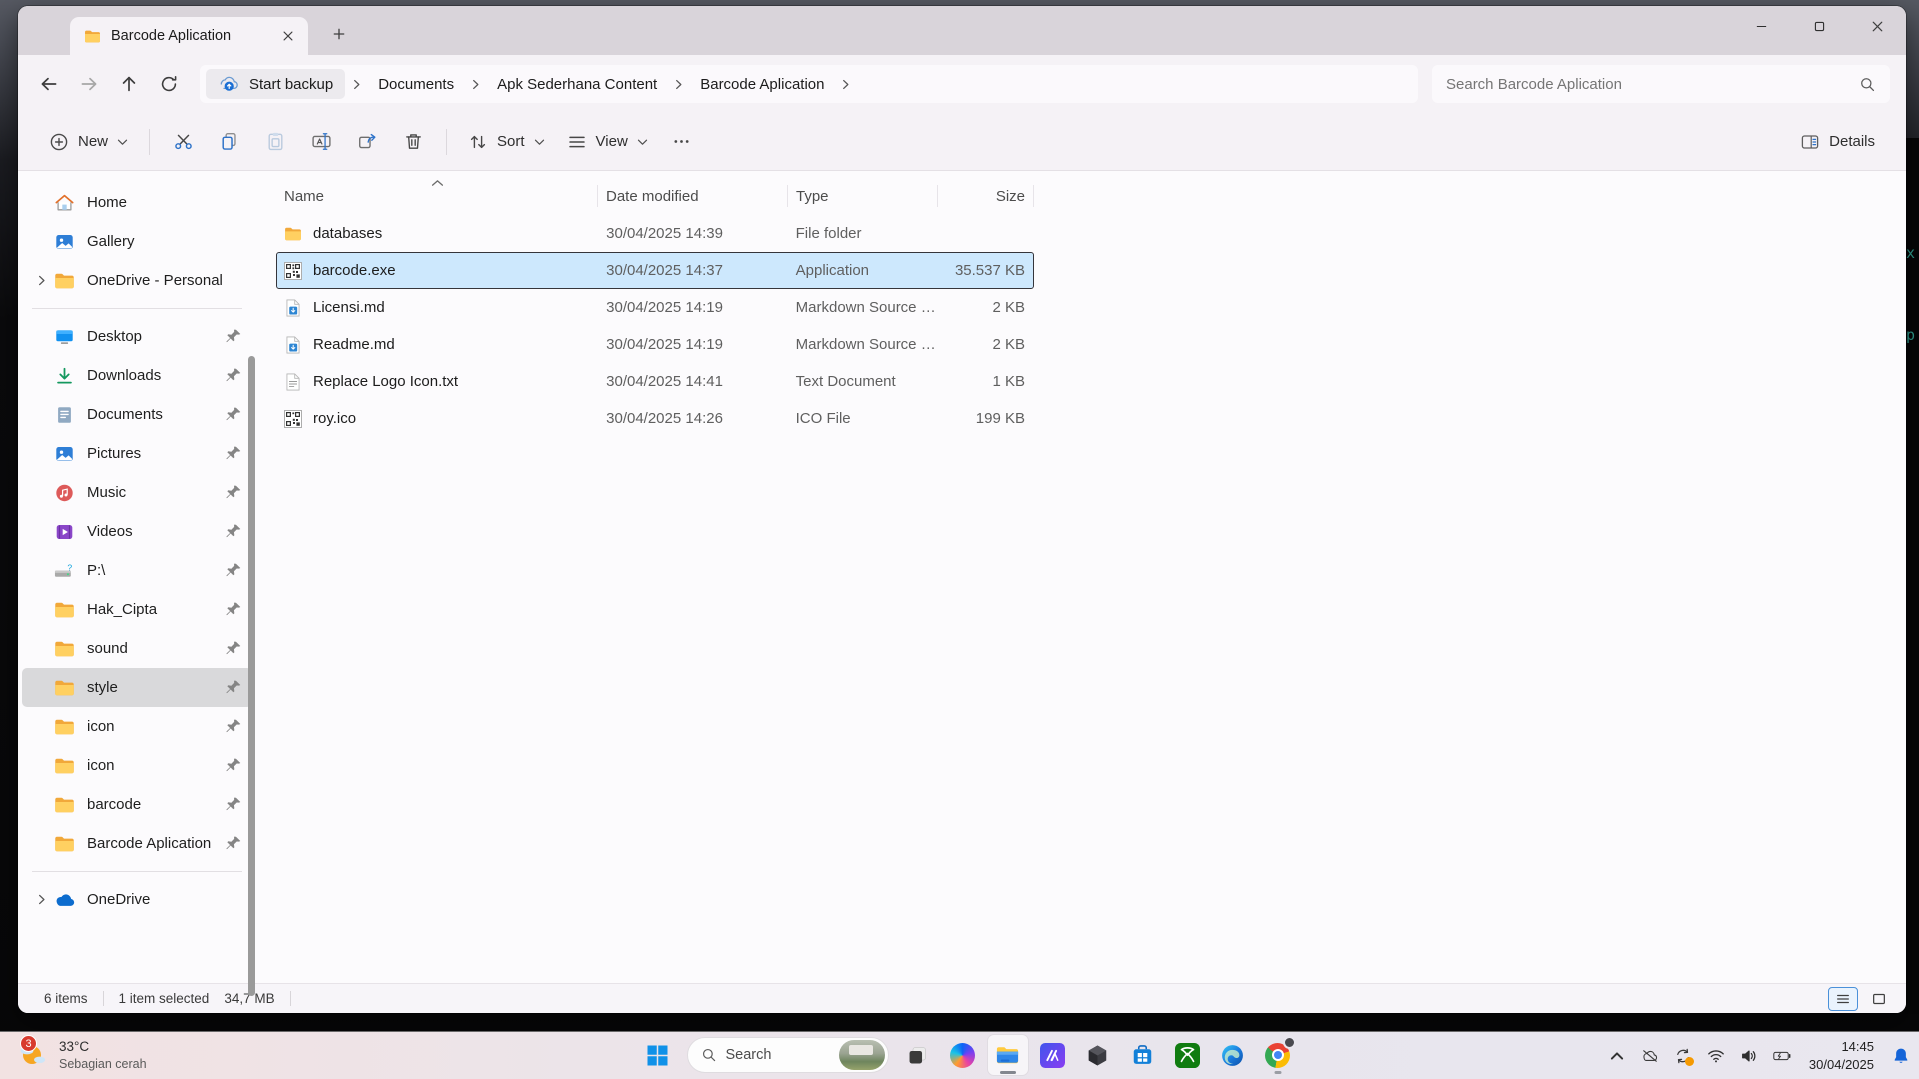 This screenshot has width=1919, height=1079. Describe the element at coordinates (1911, 335) in the screenshot. I see `background-glyph: p` at that location.